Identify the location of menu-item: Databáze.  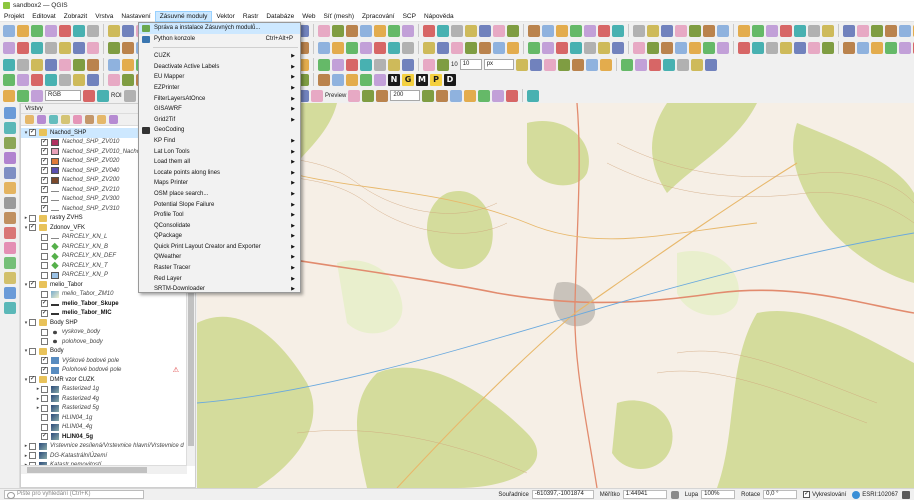
(280, 16).